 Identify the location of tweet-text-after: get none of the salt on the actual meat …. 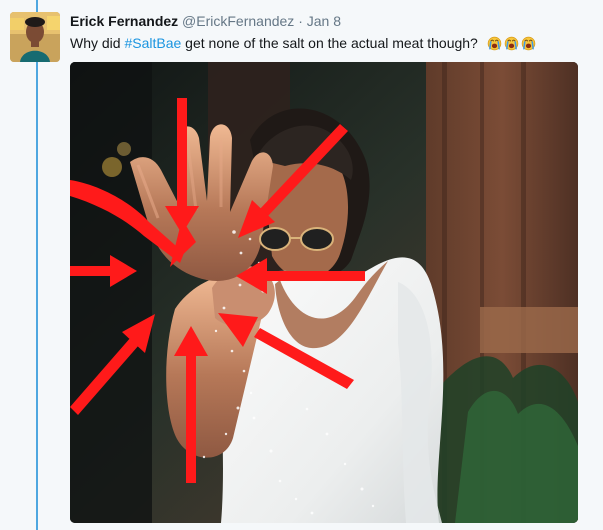
(329, 43).